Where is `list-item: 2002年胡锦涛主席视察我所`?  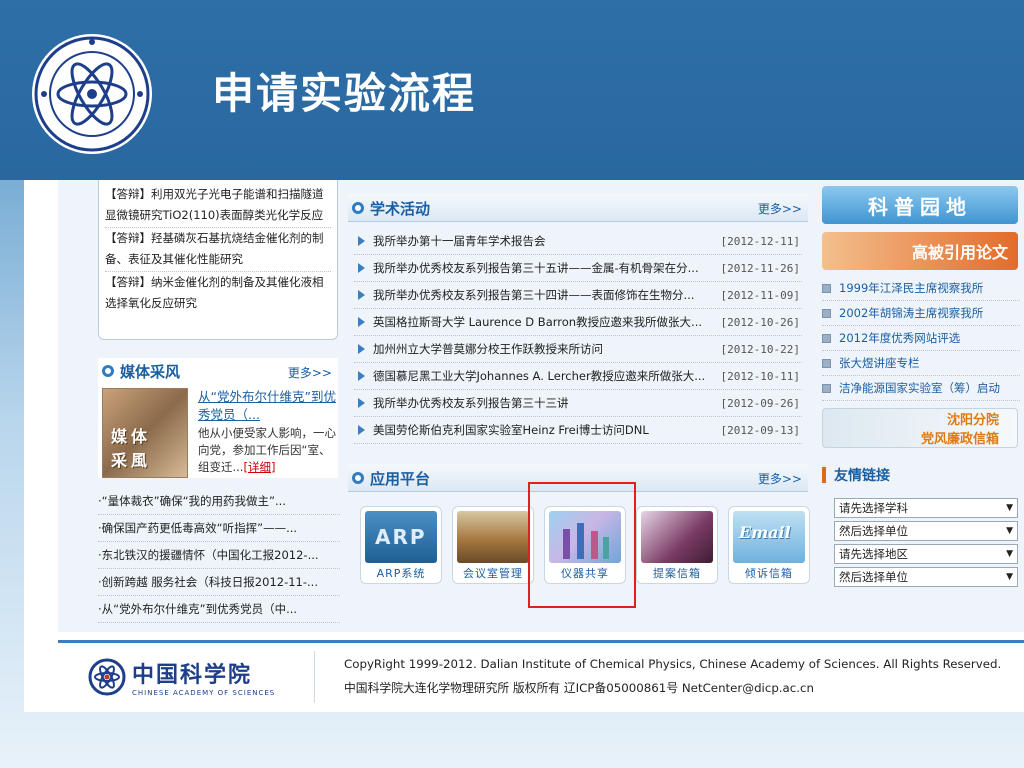
list-item: 2002年胡锦涛主席视察我所 is located at coordinates (921, 313).